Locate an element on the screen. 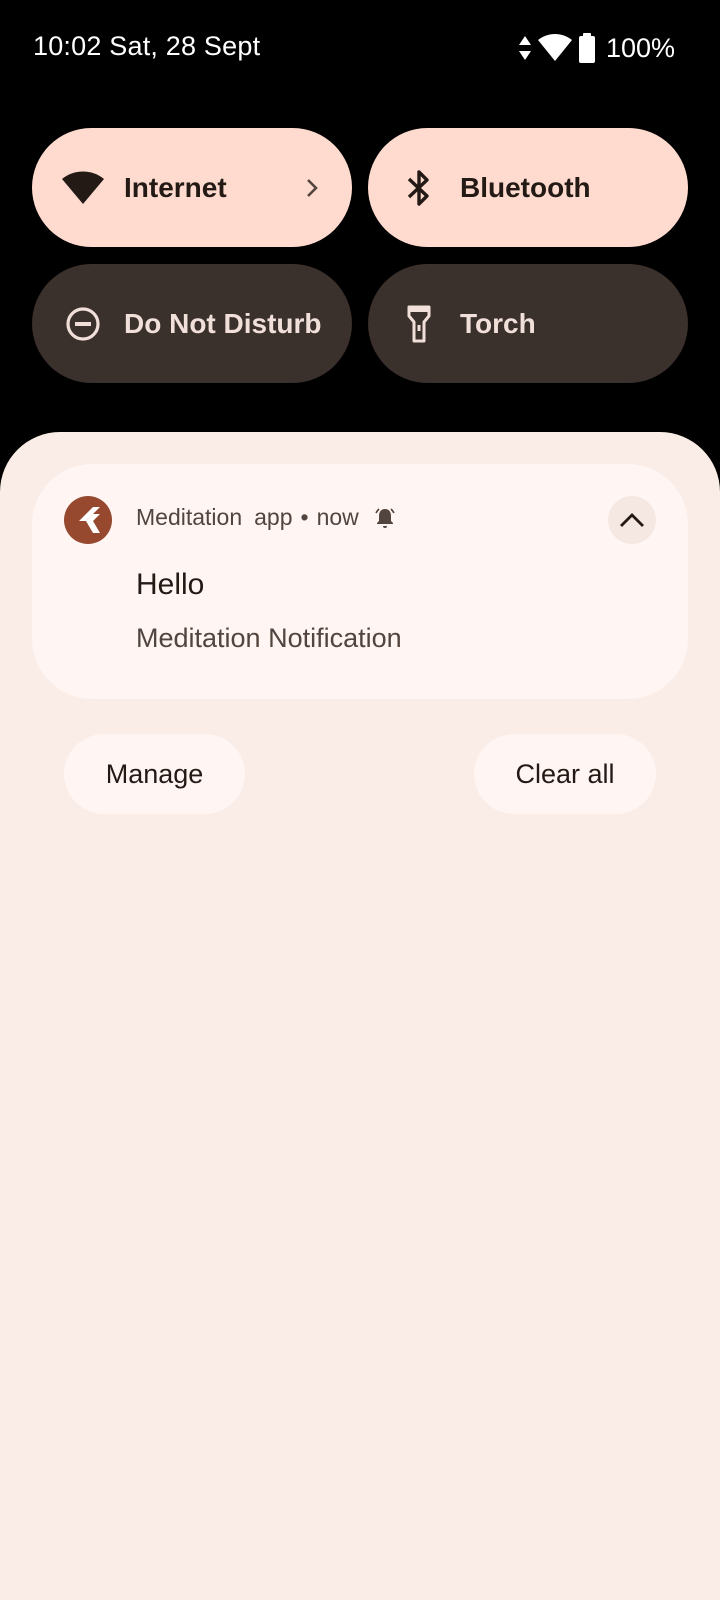  tile-torch-label: Torch is located at coordinates (498, 323).